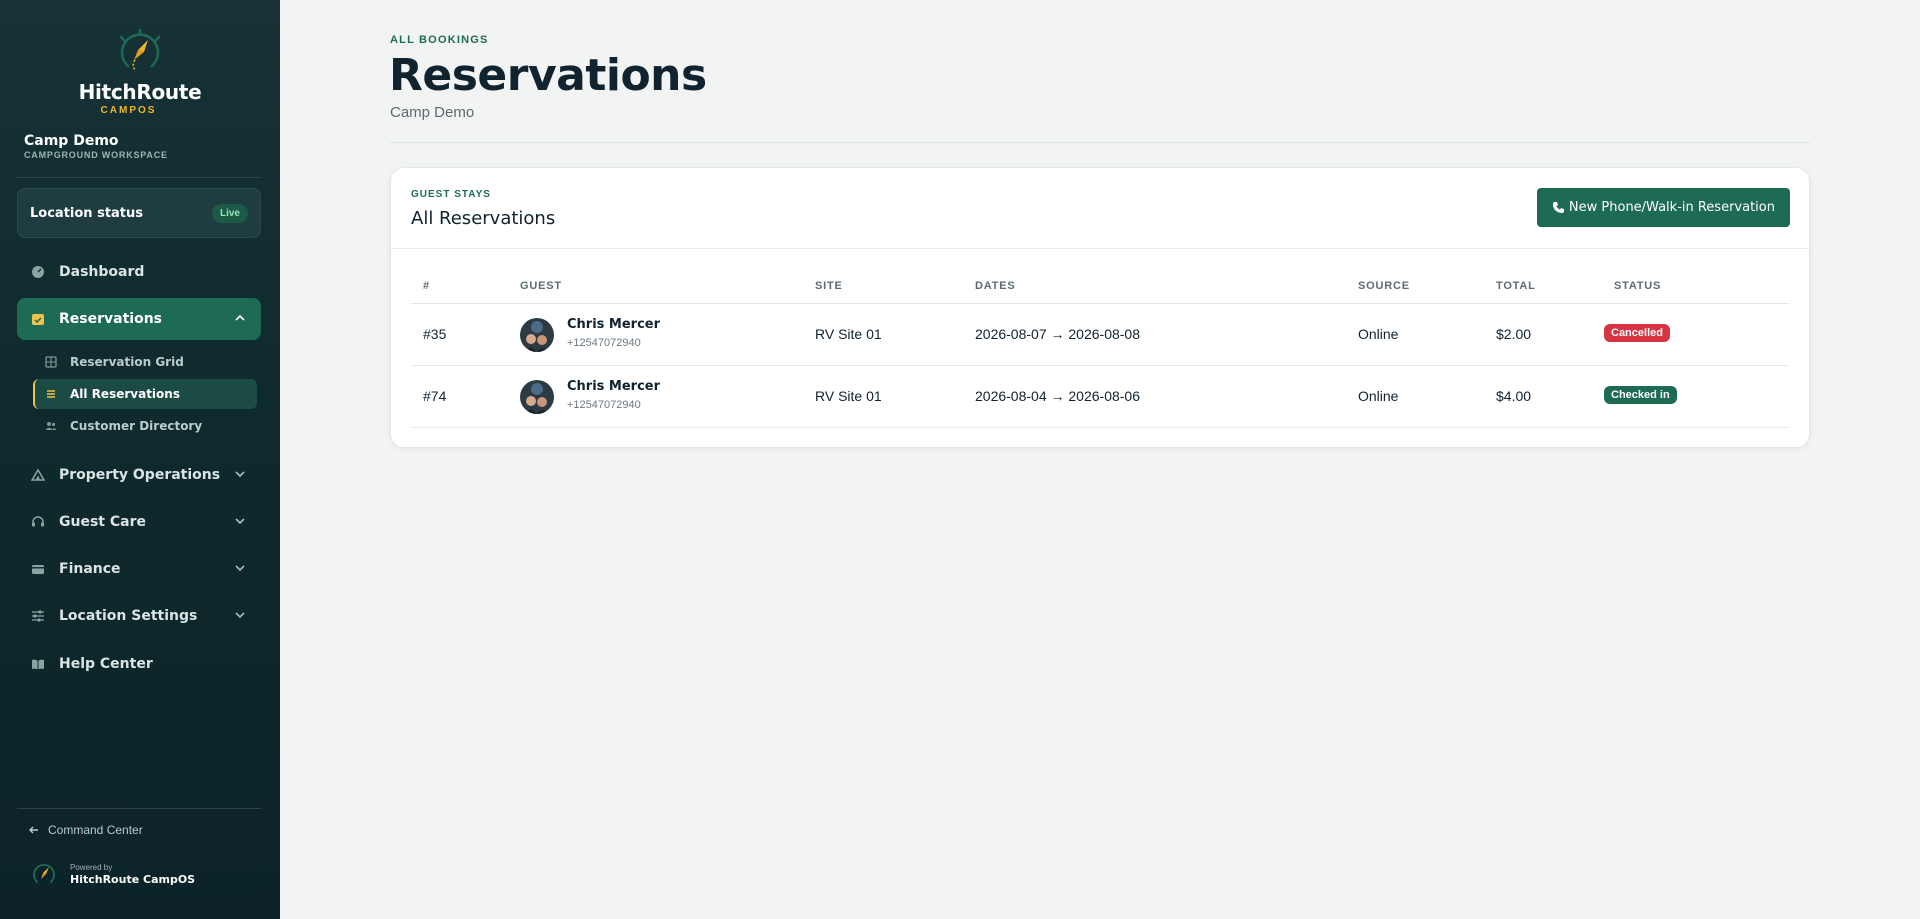 Image resolution: width=1920 pixels, height=919 pixels. I want to click on brand-subtitle: CAMPOS, so click(128, 110).